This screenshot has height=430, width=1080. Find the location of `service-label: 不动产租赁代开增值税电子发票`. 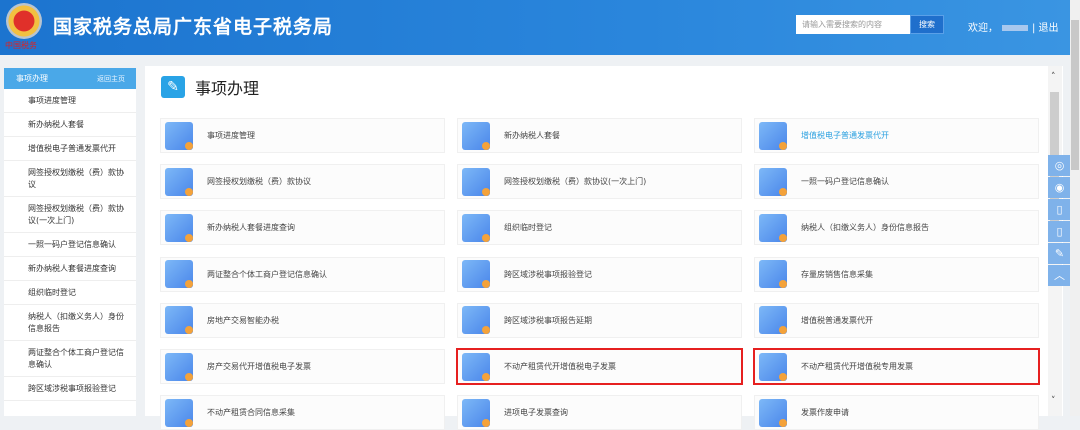

service-label: 不动产租赁代开增值税电子发票 is located at coordinates (560, 366).